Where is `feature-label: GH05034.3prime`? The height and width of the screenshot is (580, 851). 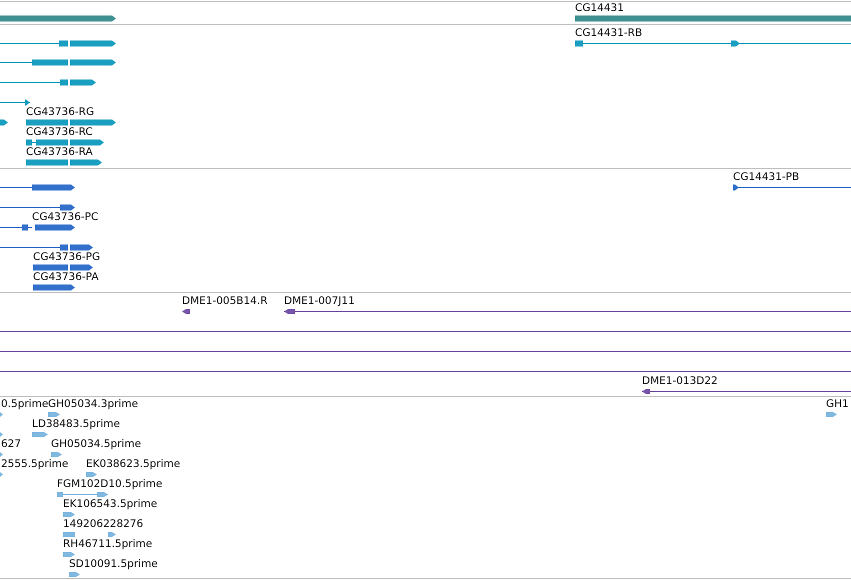
feature-label: GH05034.3prime is located at coordinates (93, 404).